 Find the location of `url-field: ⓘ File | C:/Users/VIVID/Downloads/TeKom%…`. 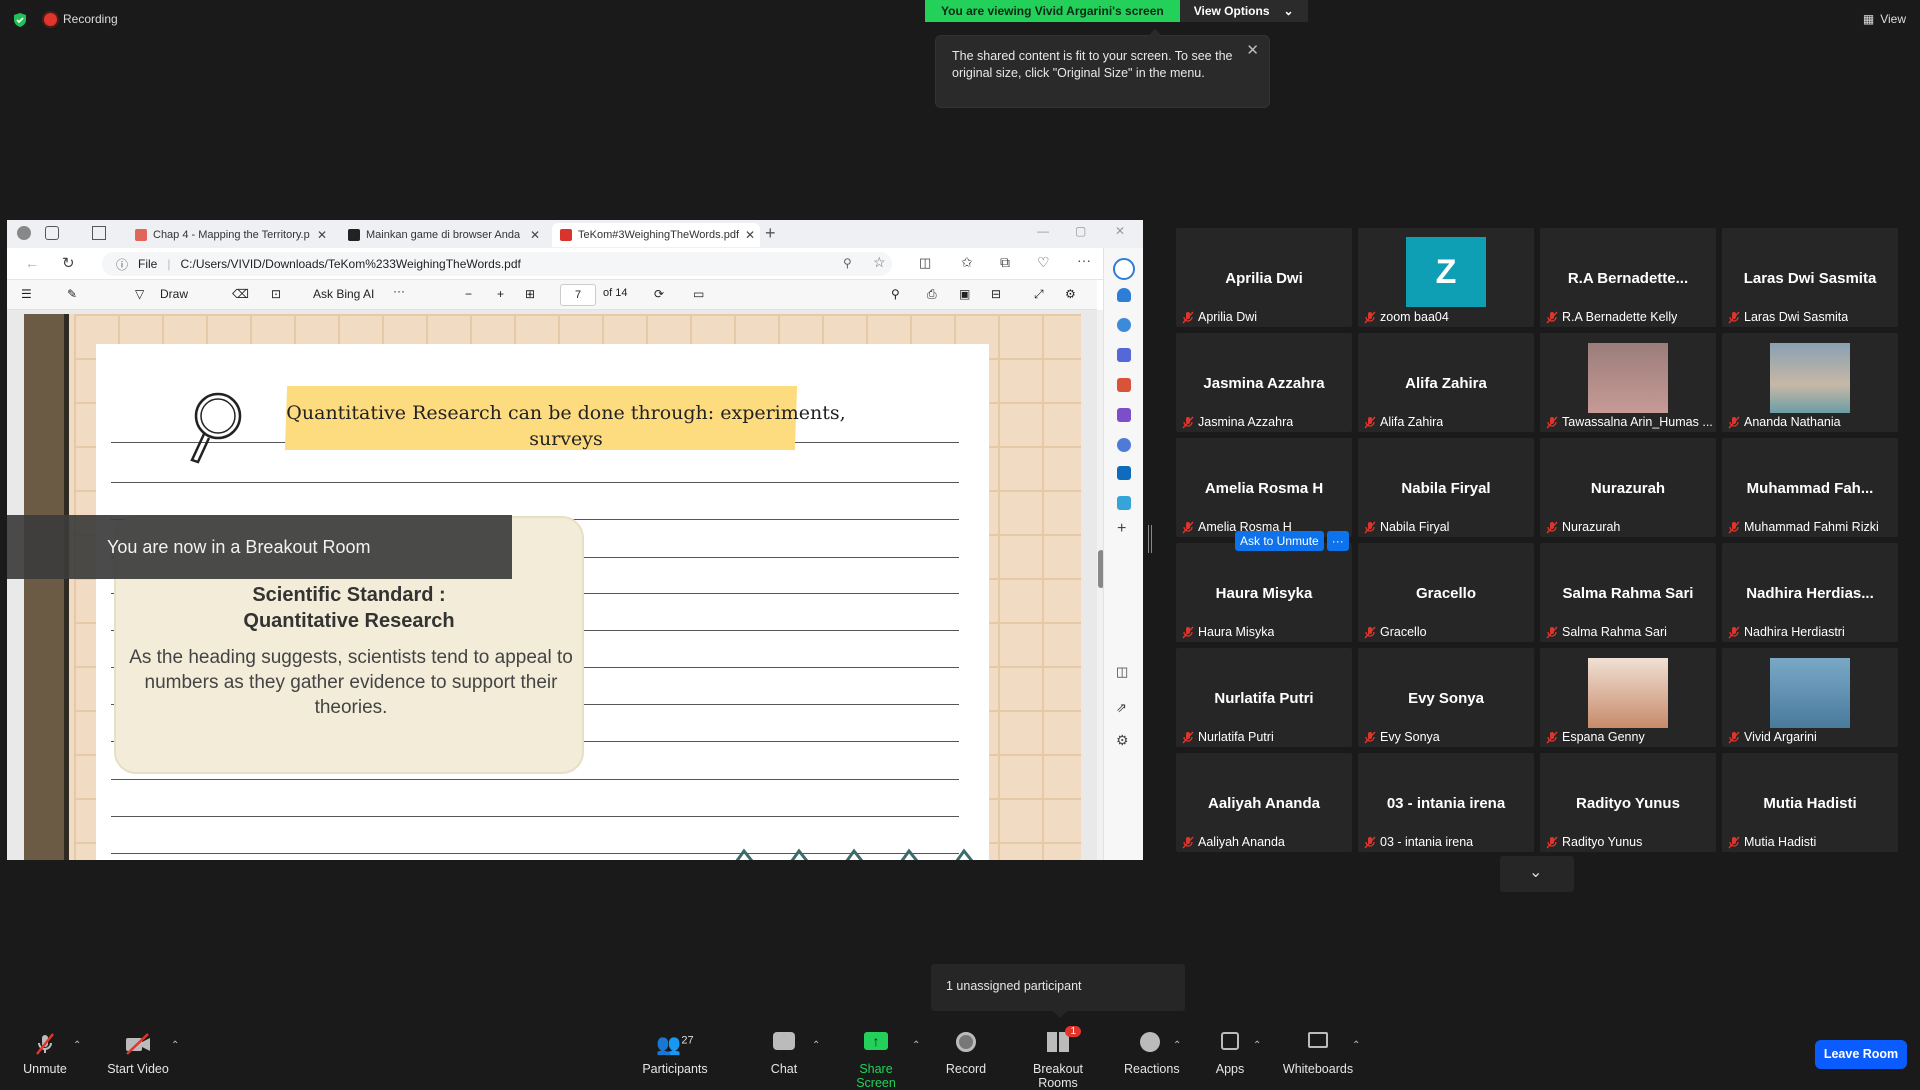

url-field: ⓘ File | C:/Users/VIVID/Downloads/TeKom%… is located at coordinates (497, 264).